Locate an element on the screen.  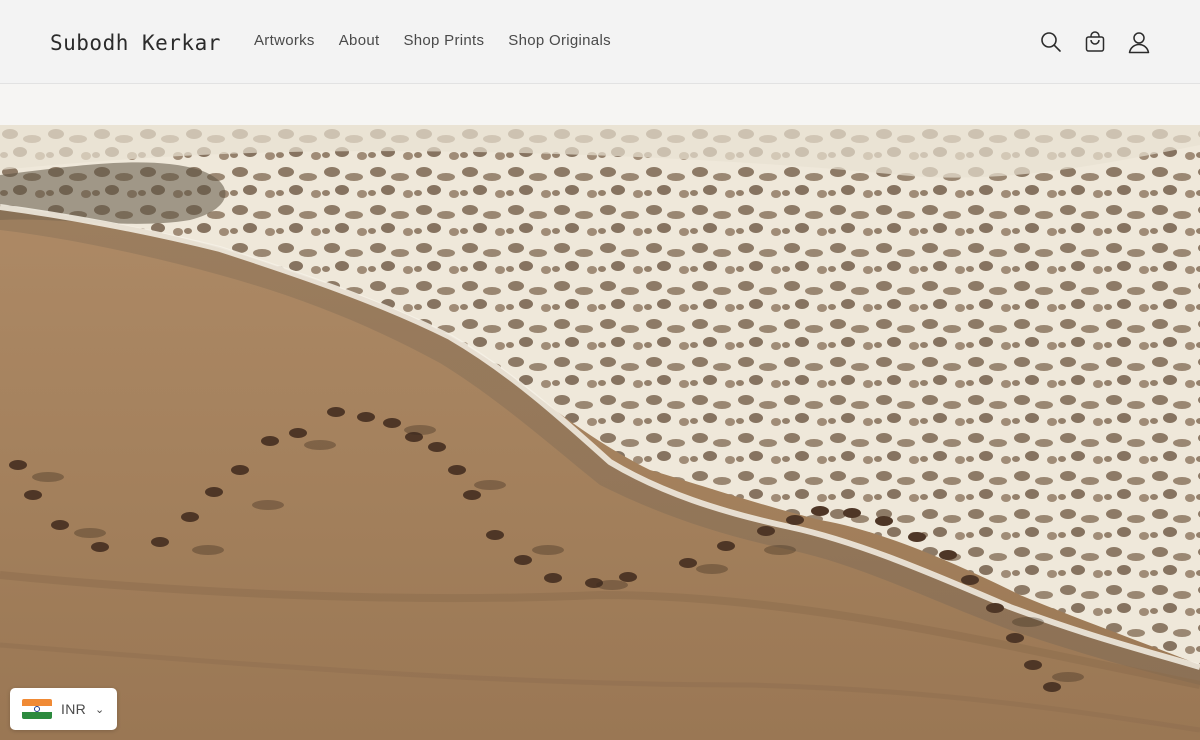
currency-code: INR is located at coordinates (74, 709).